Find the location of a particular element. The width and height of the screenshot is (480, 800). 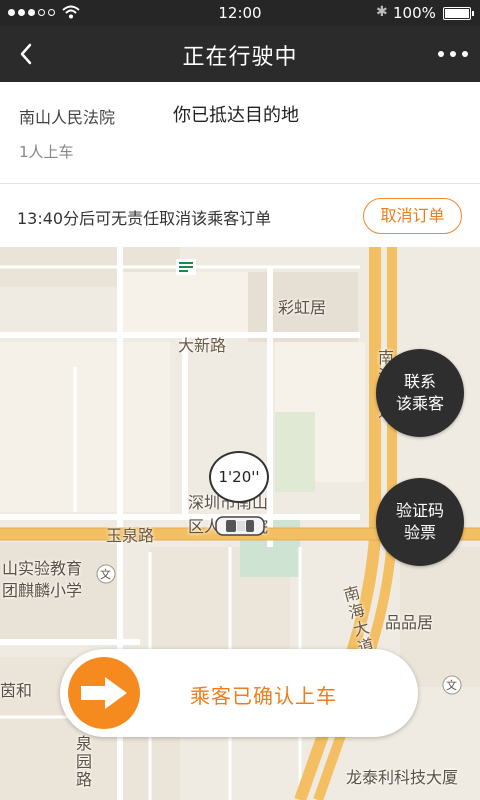

cancel-row: 13:40分后可无责任取消该乘客订单 取消订单 is located at coordinates (240, 215).